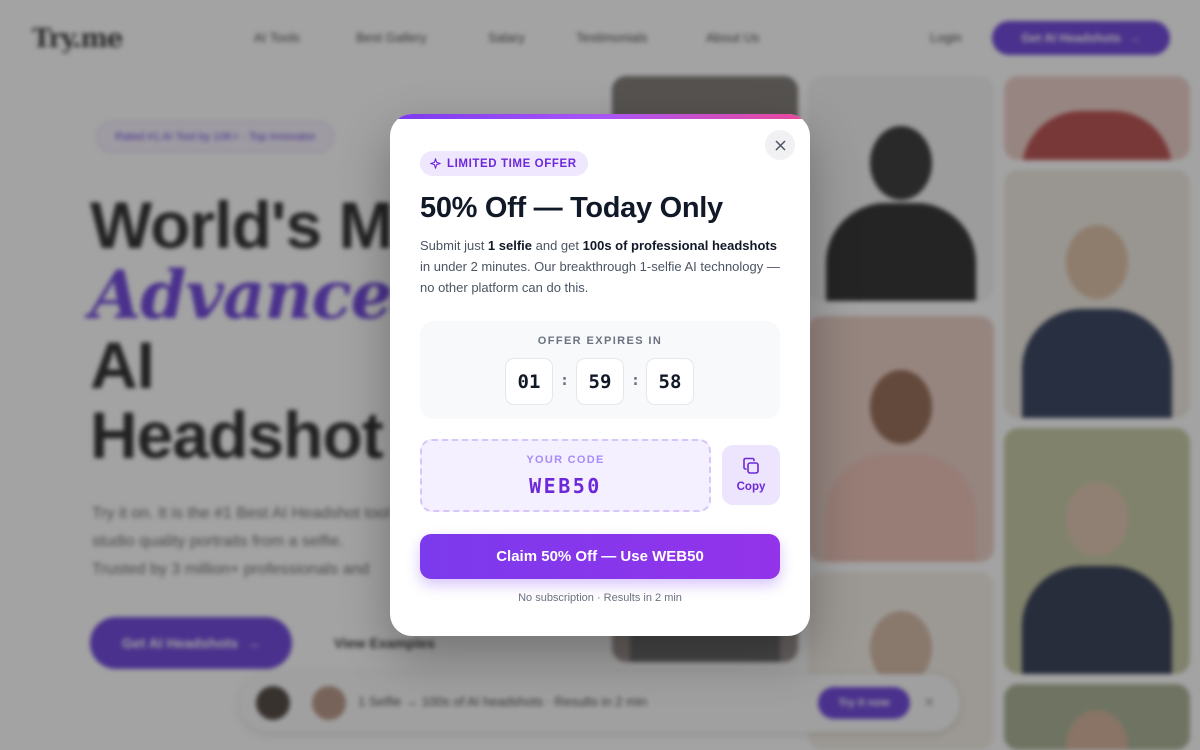 The height and width of the screenshot is (750, 1200). What do you see at coordinates (600, 341) in the screenshot?
I see `timer-label: OFFER EXPIRES IN` at bounding box center [600, 341].